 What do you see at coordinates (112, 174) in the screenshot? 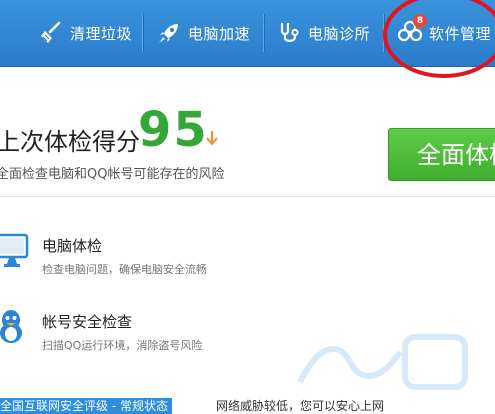
I see `score-subtitle: 全面检查电脑和QQ帐号可能存在的风险` at bounding box center [112, 174].